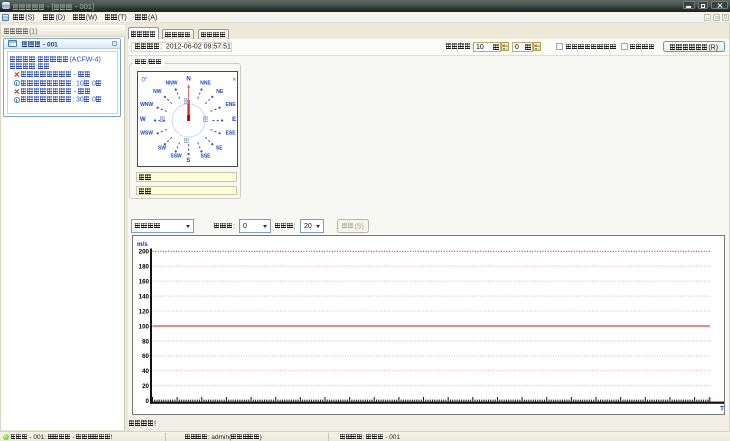  Describe the element at coordinates (234, 119) in the screenshot. I see `svg-text: E` at that location.